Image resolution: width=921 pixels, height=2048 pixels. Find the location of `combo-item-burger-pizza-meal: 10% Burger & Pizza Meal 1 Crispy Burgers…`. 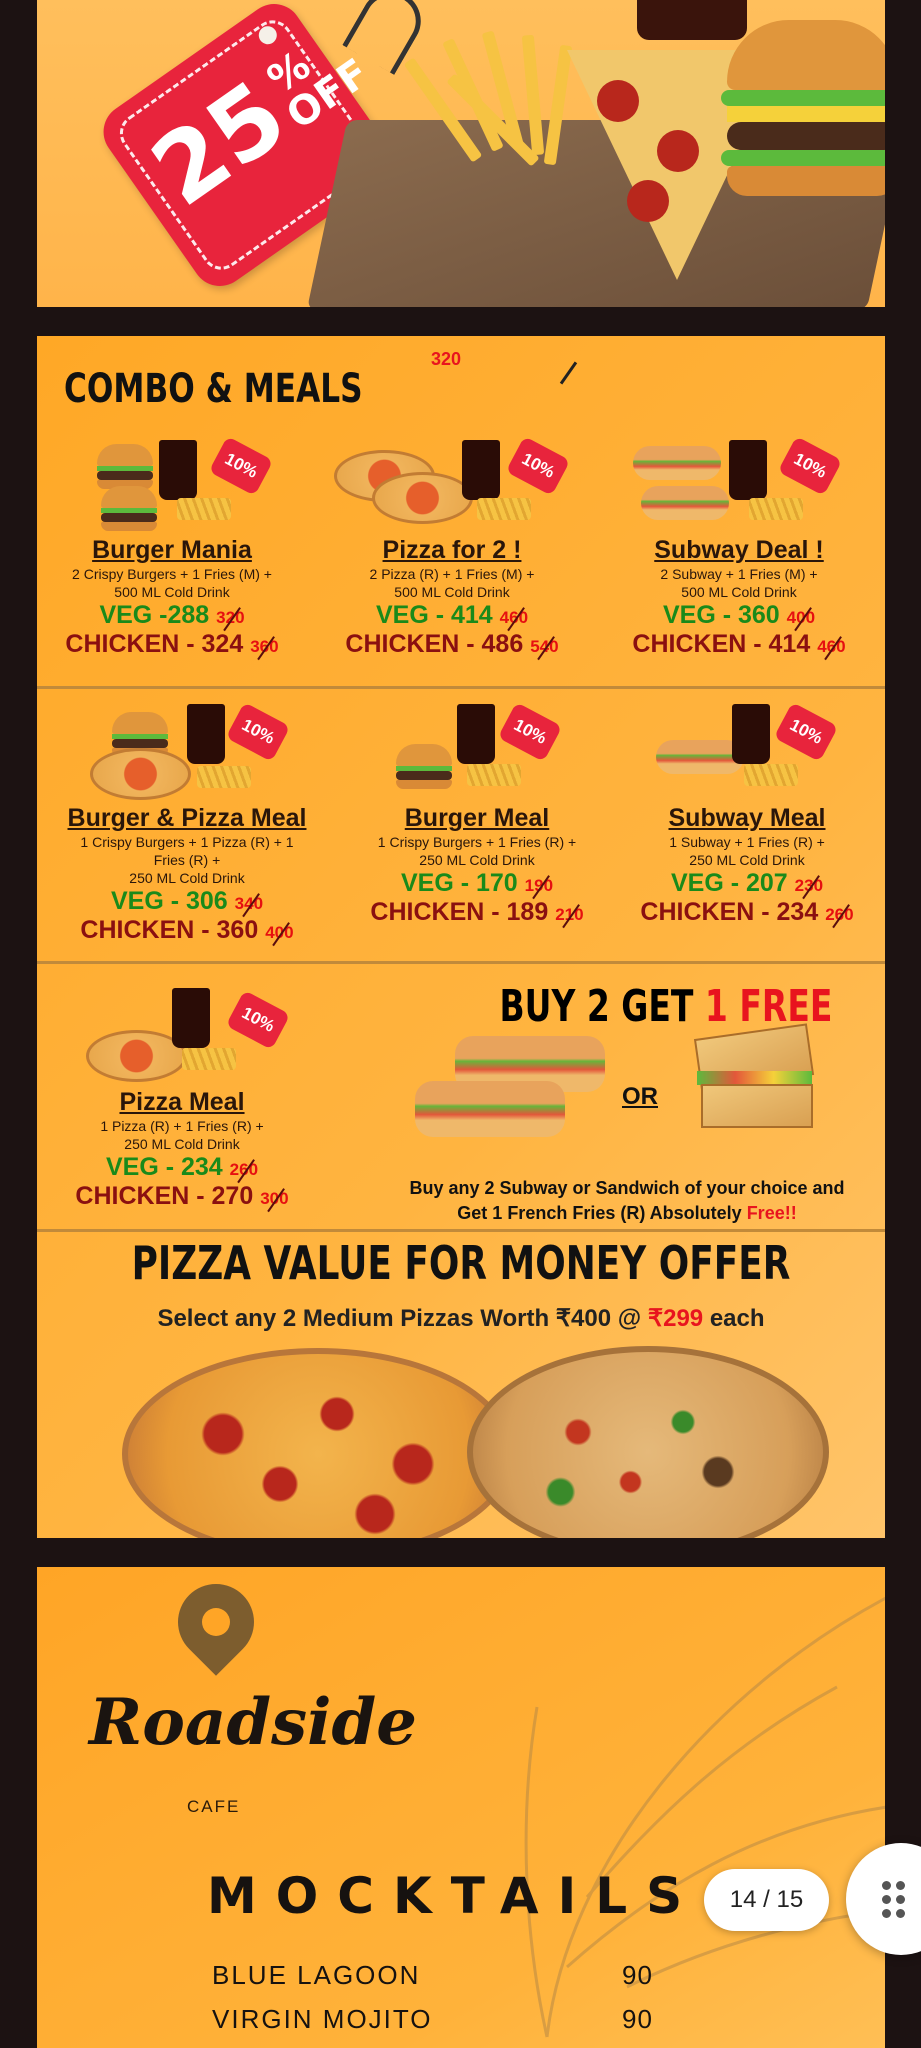

combo-item-burger-pizza-meal: 10% Burger & Pizza Meal 1 Crispy Burgers… is located at coordinates (187, 823).